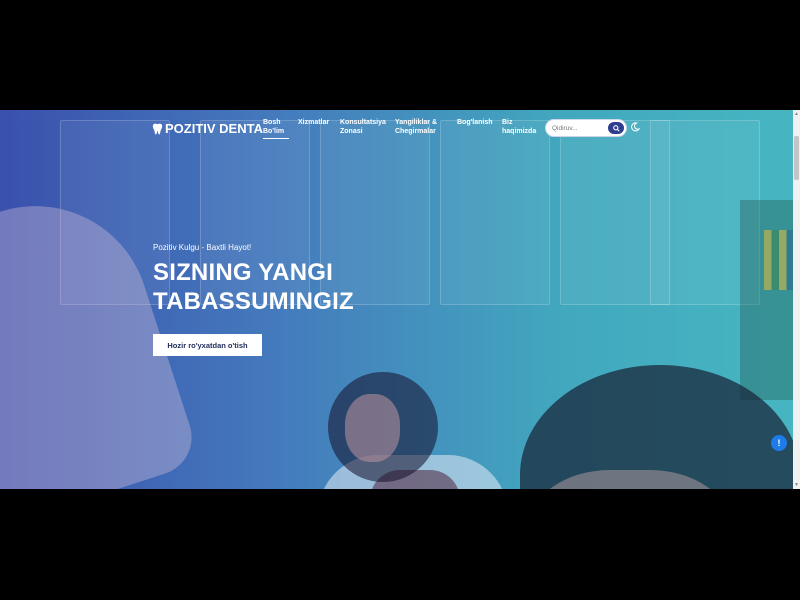 The image size is (800, 600). I want to click on search-button, so click(616, 128).